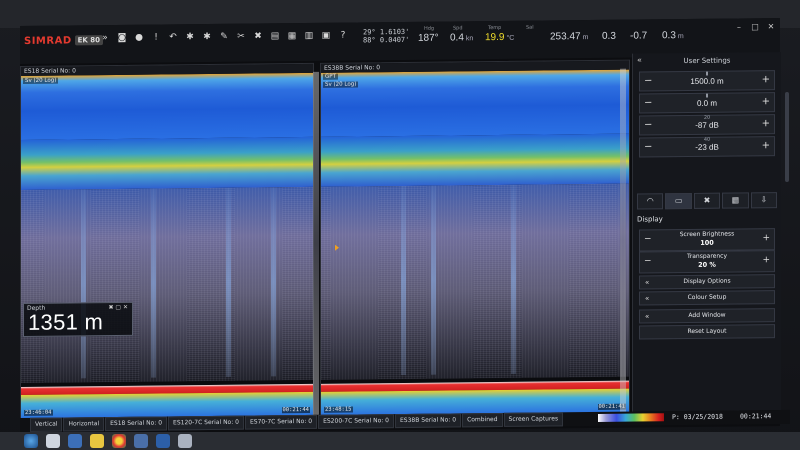 This screenshot has width=800, height=450. I want to click on explorer-icon, so click(75, 441).